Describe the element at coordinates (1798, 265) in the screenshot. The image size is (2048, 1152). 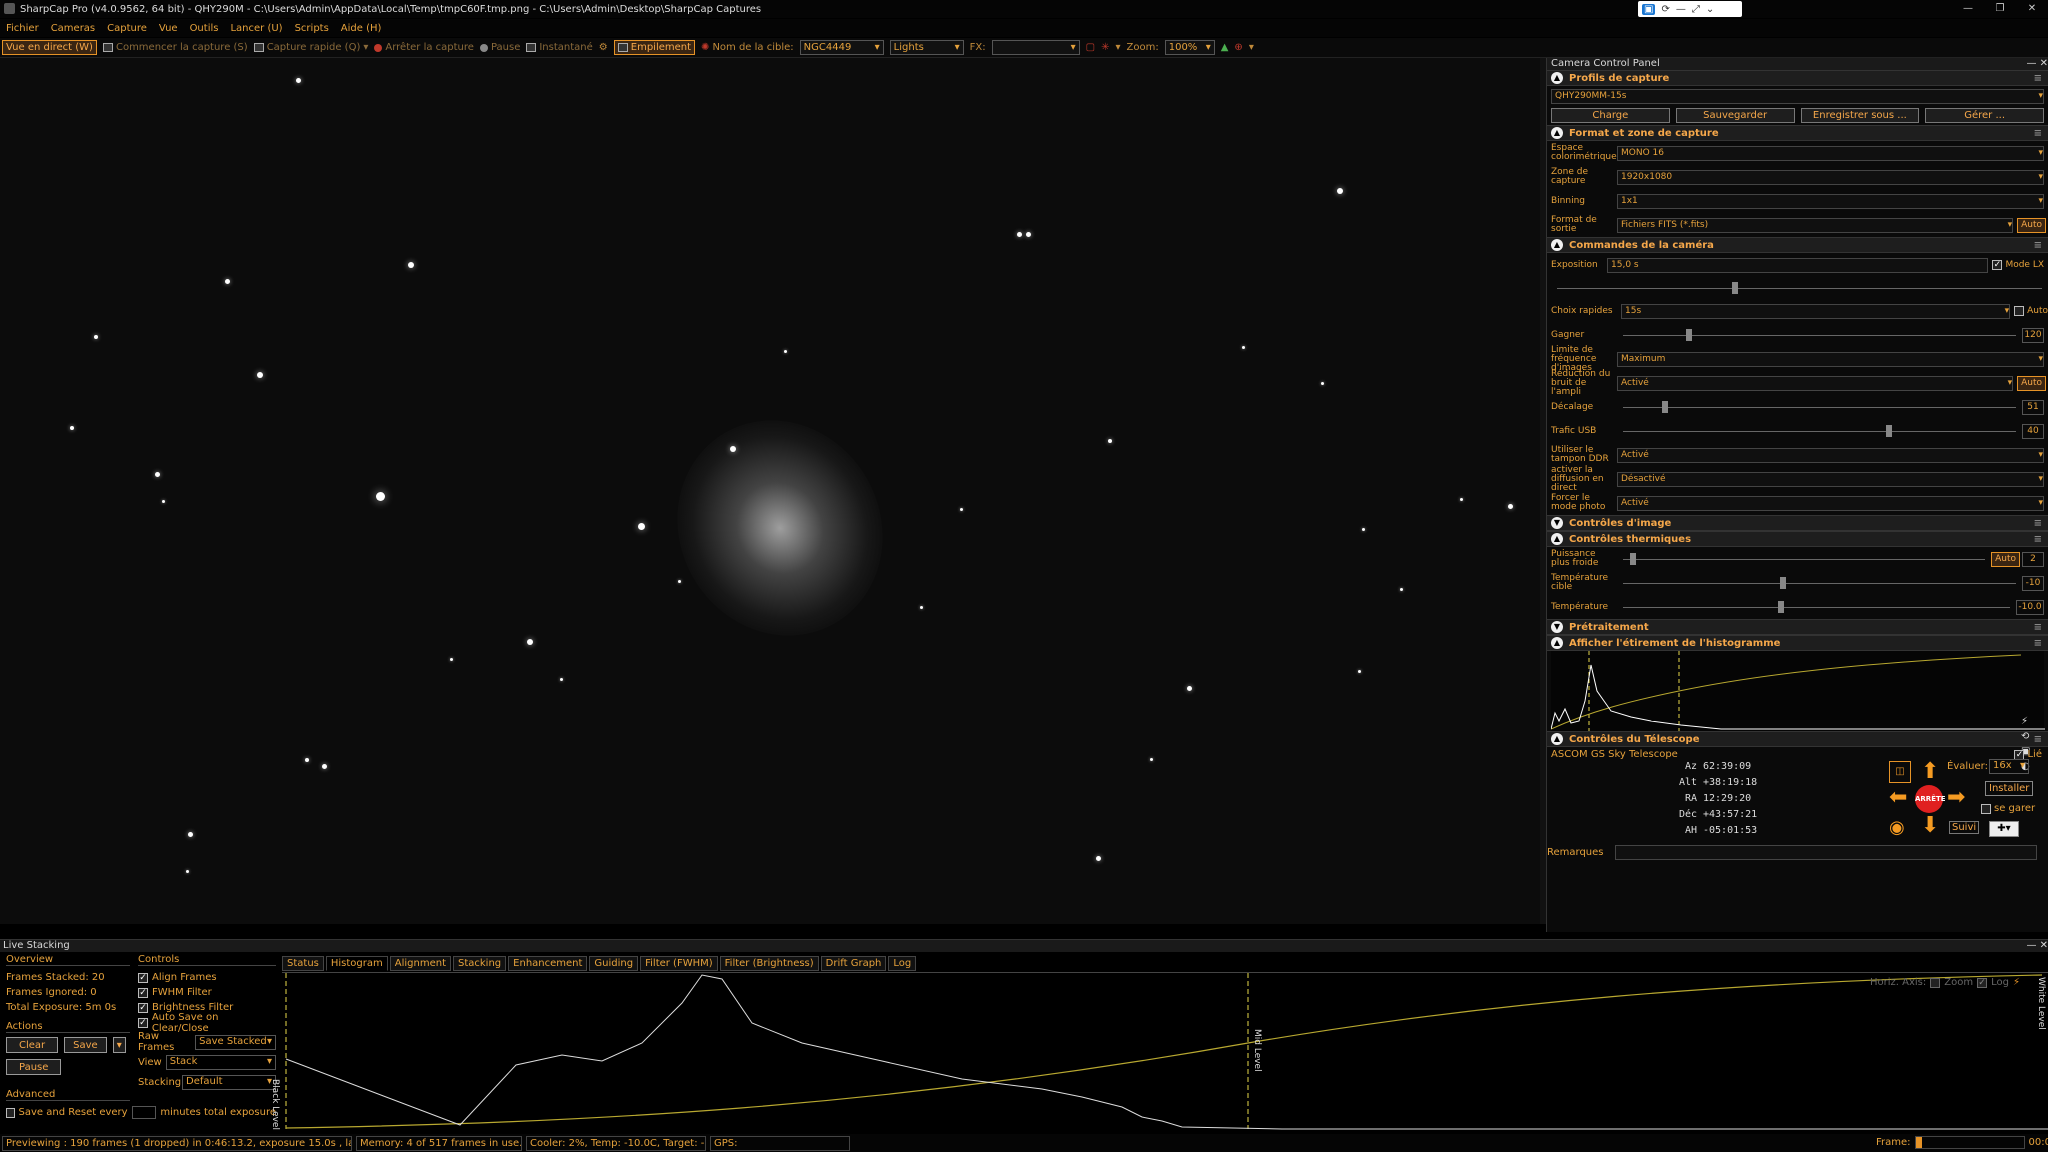
I see `exposure-input: 15,0 s` at that location.